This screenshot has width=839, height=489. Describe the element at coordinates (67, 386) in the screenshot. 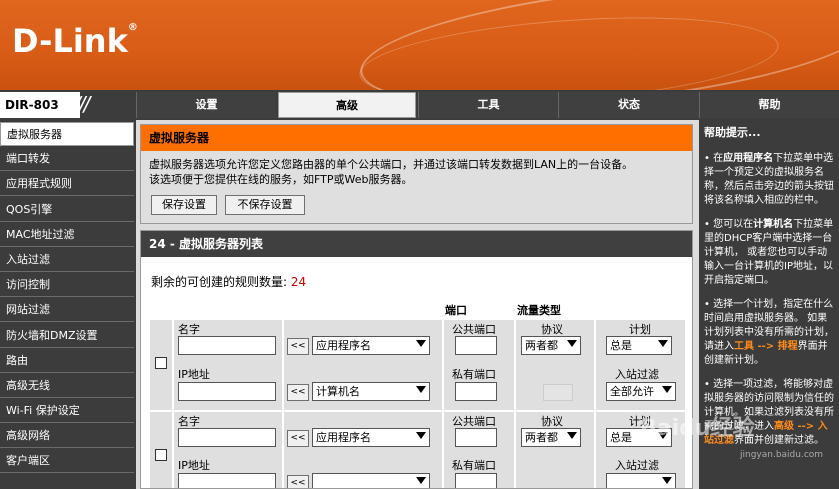

I see `sidebar-item-advanced-wireless: 高级无线` at that location.